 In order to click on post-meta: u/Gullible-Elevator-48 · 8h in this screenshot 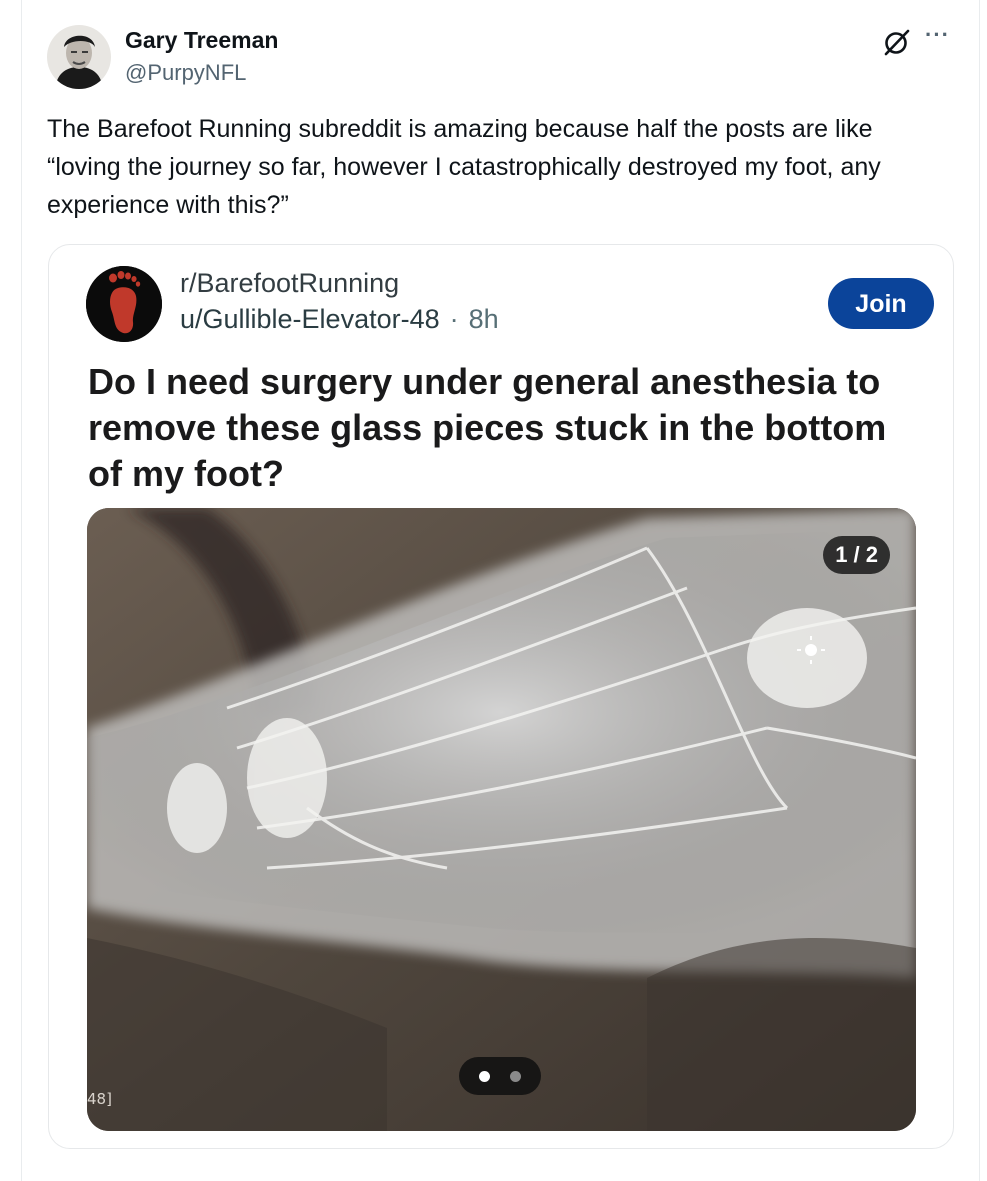, I will do `click(339, 319)`.